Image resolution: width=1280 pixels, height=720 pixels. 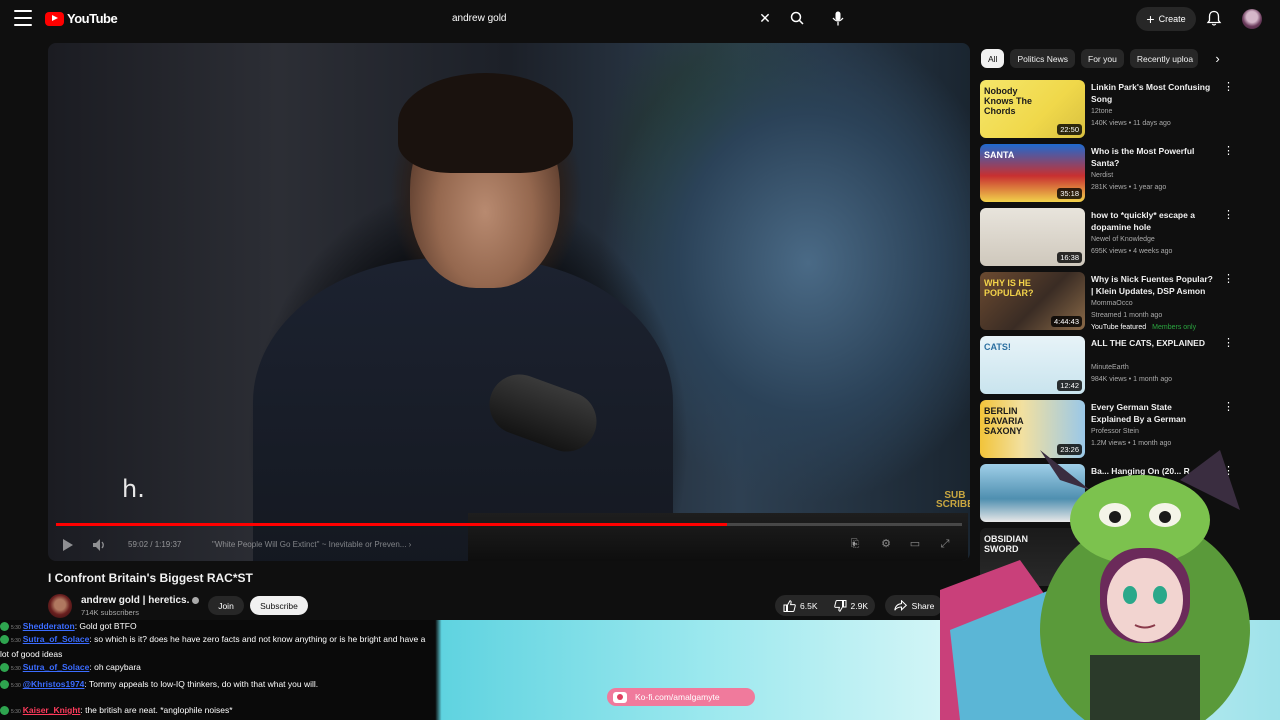 What do you see at coordinates (68, 545) in the screenshot?
I see `play-icon` at bounding box center [68, 545].